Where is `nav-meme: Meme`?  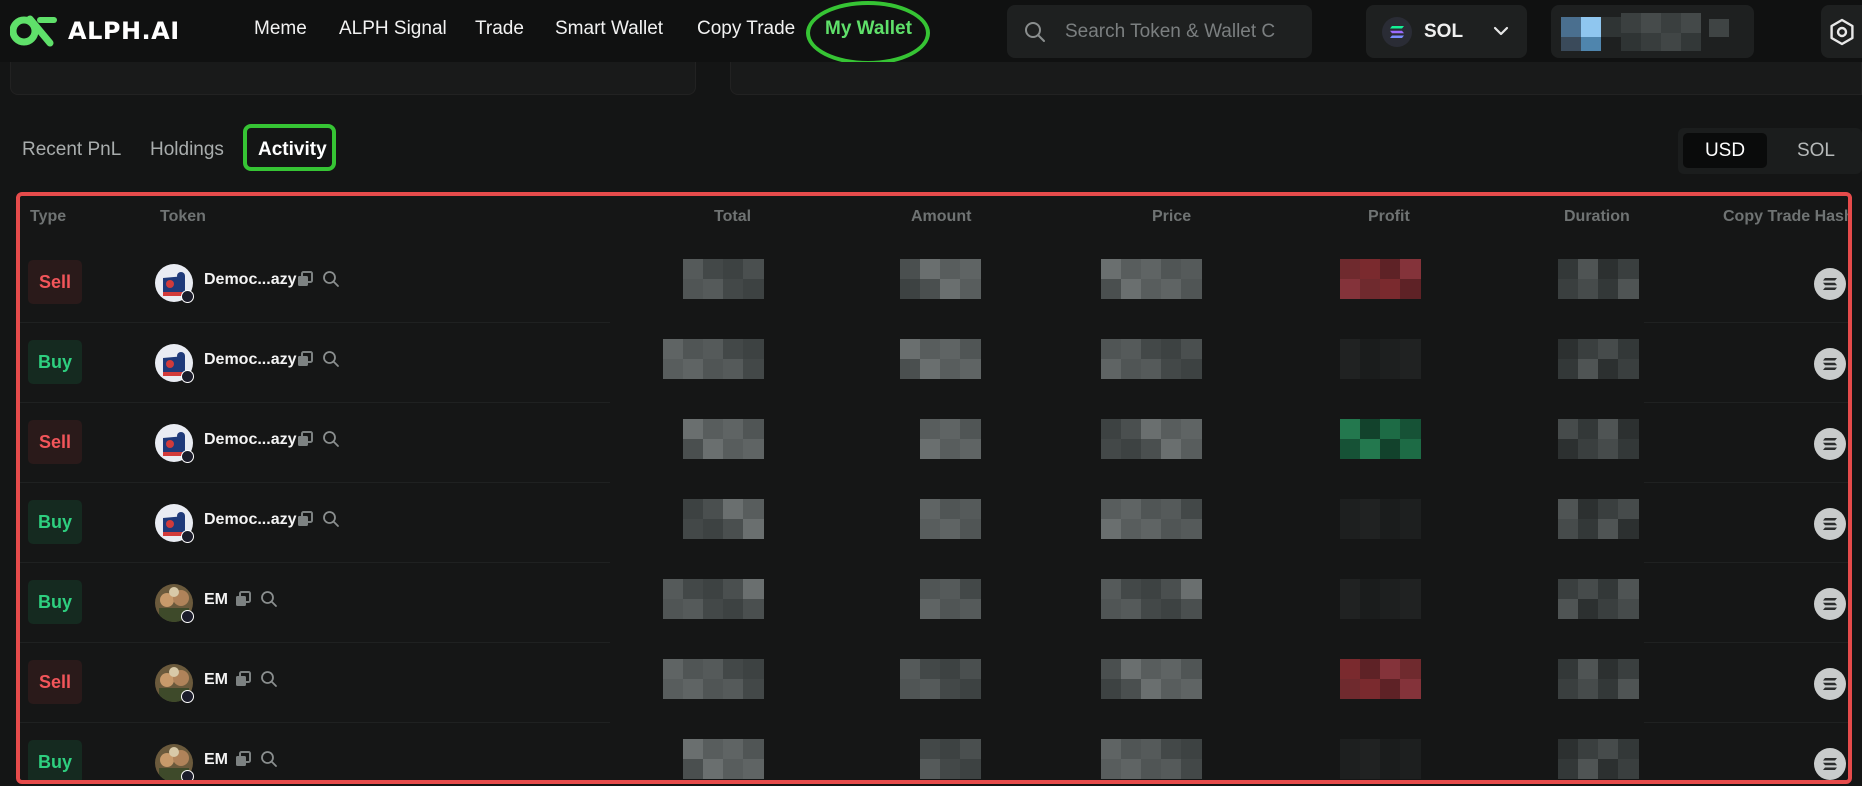
nav-meme: Meme is located at coordinates (280, 29).